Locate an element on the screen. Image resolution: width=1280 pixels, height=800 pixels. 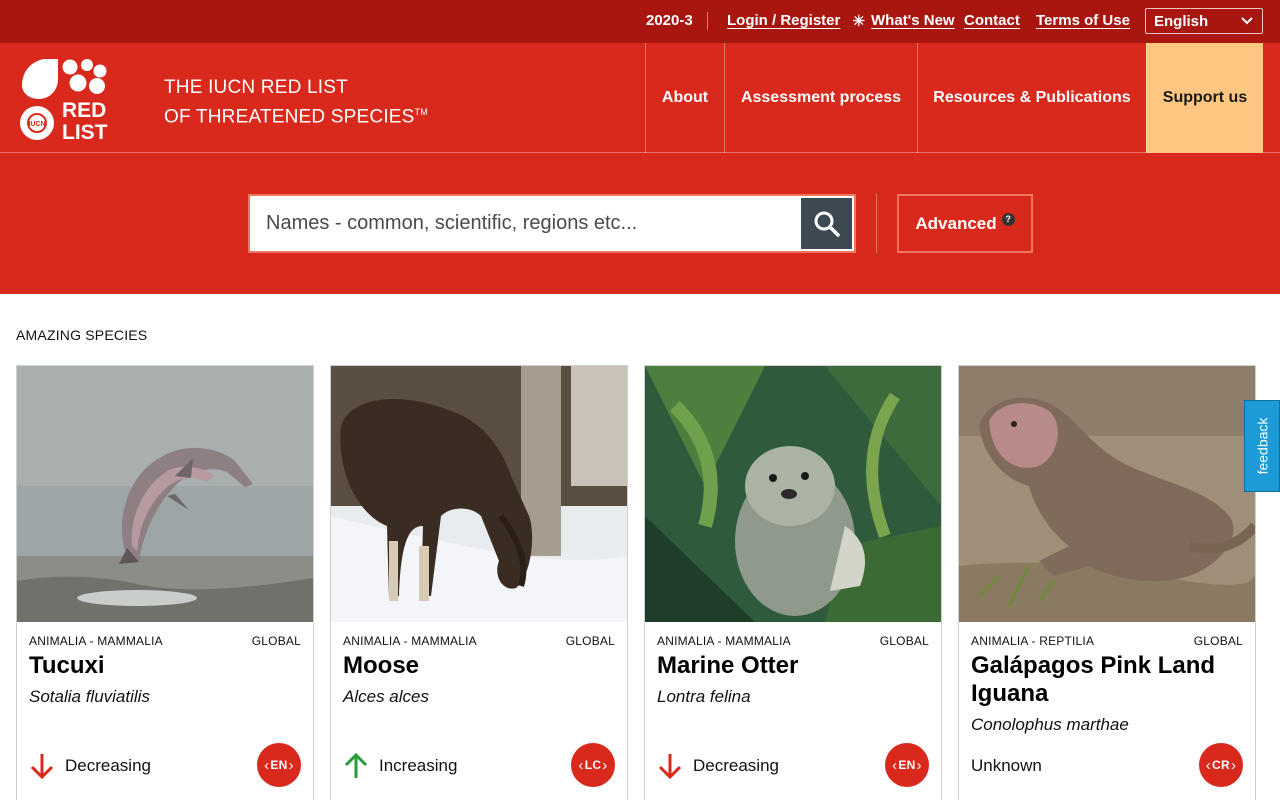
section-title: AMAZING SPECIES is located at coordinates (82, 335).